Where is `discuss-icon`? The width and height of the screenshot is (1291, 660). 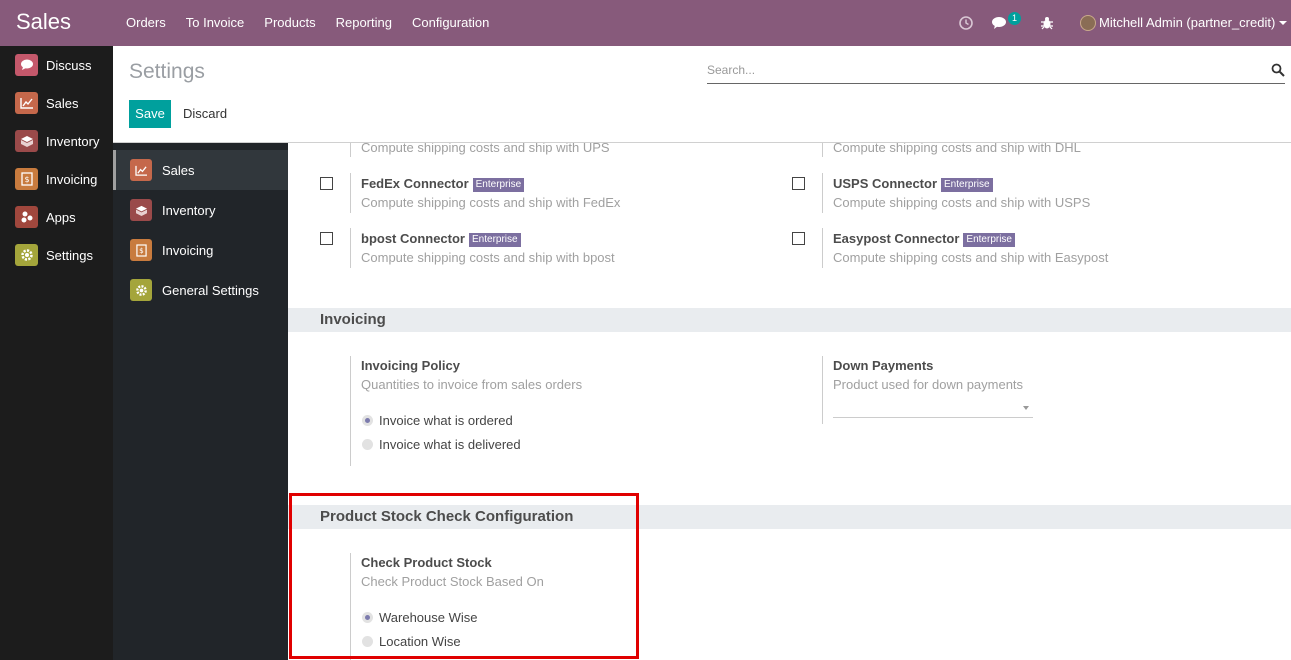 discuss-icon is located at coordinates (26, 65).